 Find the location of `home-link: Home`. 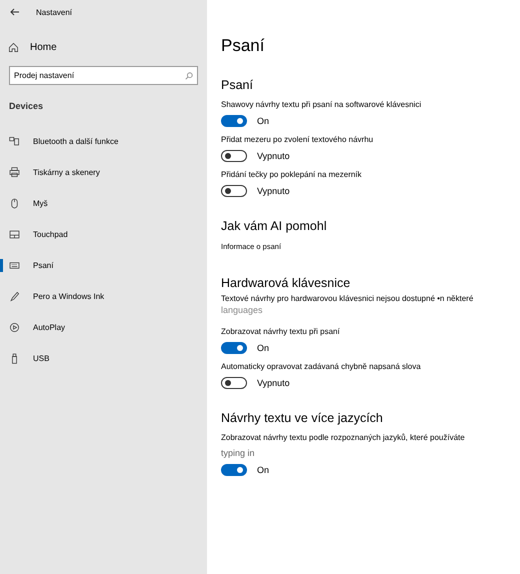

home-link: Home is located at coordinates (32, 47).